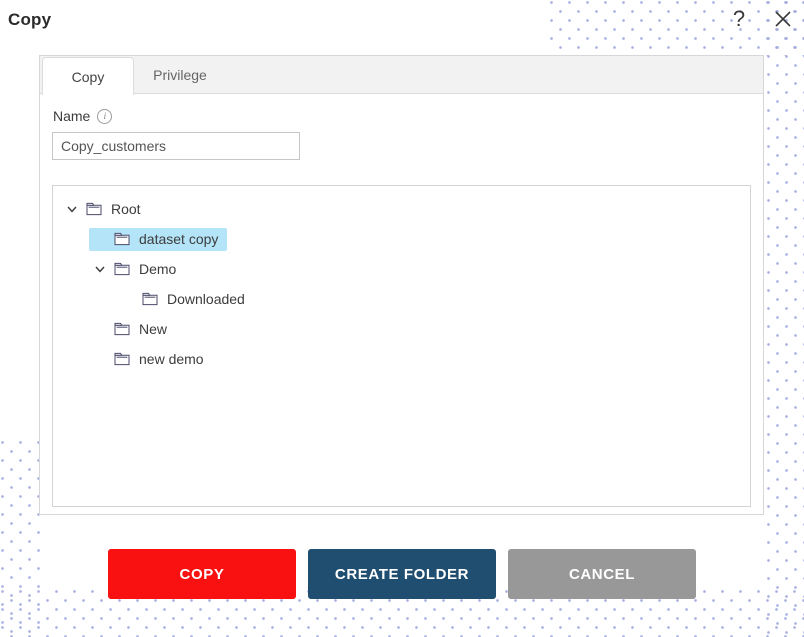 Image resolution: width=804 pixels, height=637 pixels. What do you see at coordinates (401, 359) in the screenshot?
I see `tree-node: new demo` at bounding box center [401, 359].